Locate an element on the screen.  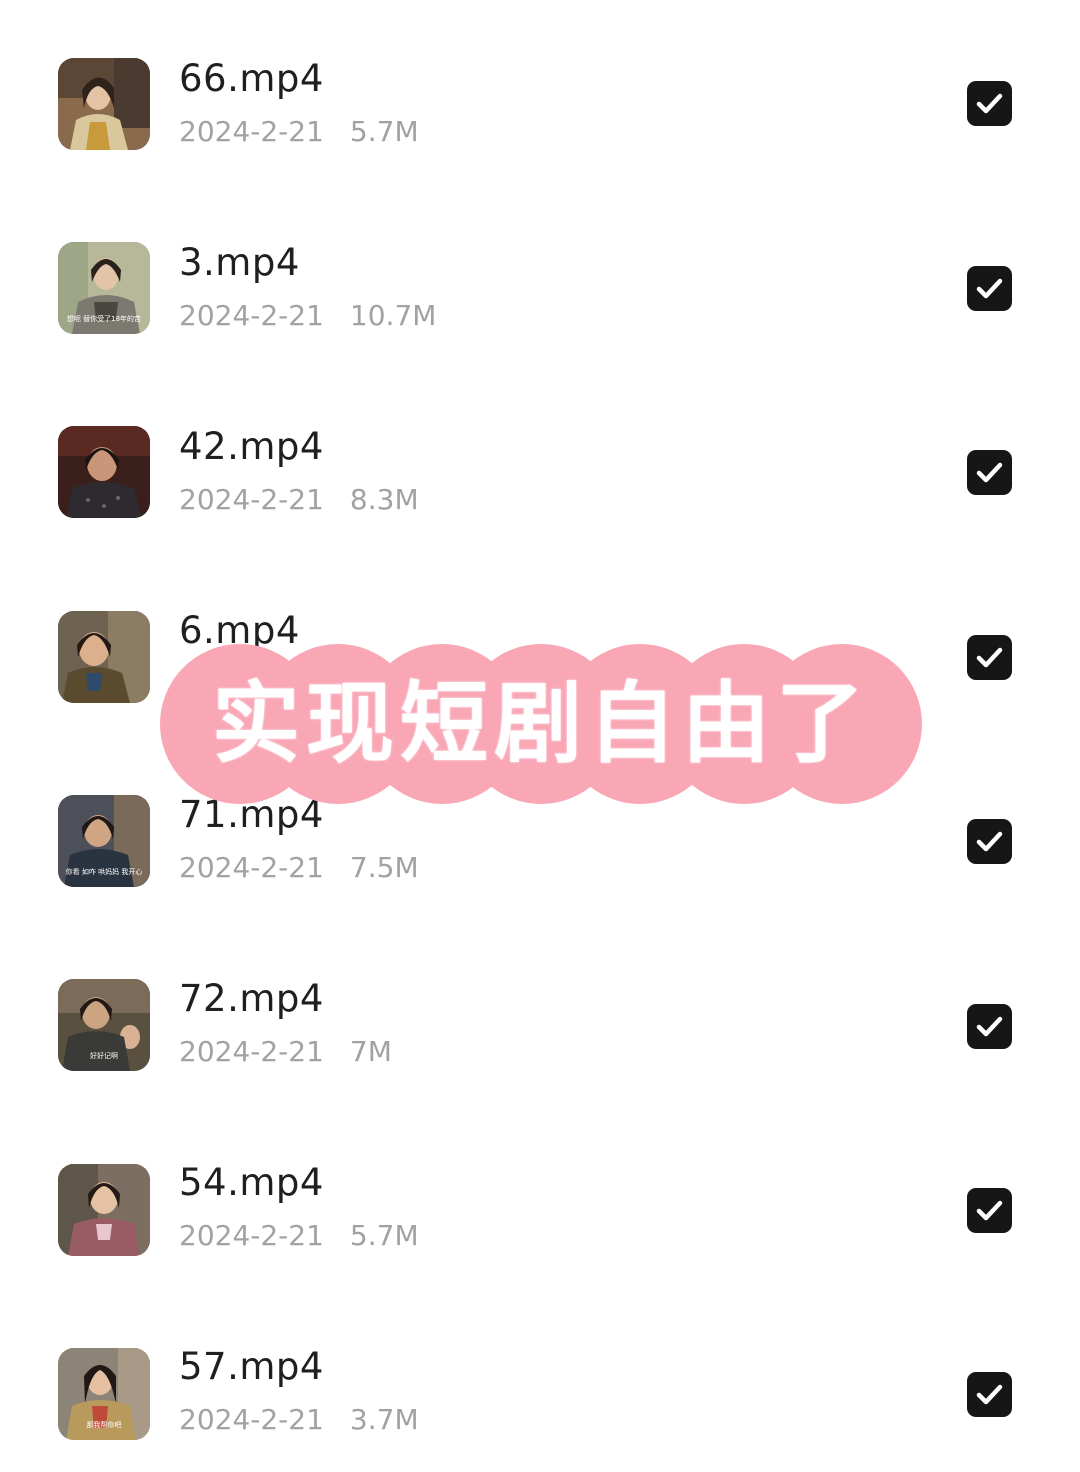
video-thumbnail: 你看 如咋 哄妈妈 我开心 is located at coordinates (104, 841).